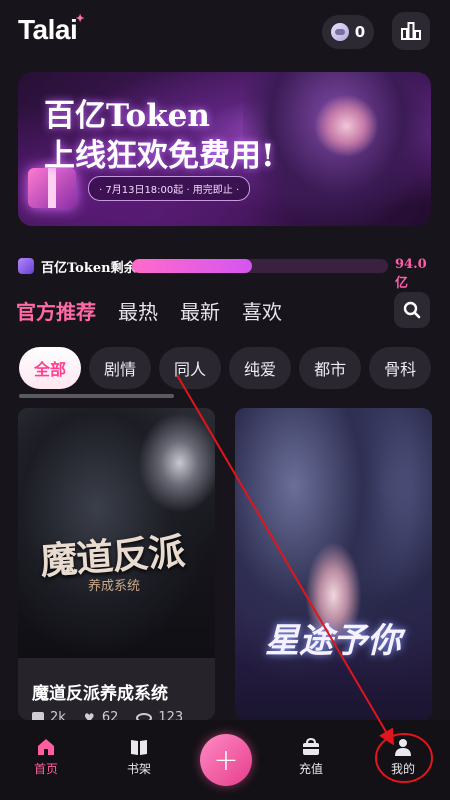 The width and height of the screenshot is (450, 800). Describe the element at coordinates (225, 273) in the screenshot. I see `token-remaining-row: 百亿Token剩余 94.0亿` at that location.